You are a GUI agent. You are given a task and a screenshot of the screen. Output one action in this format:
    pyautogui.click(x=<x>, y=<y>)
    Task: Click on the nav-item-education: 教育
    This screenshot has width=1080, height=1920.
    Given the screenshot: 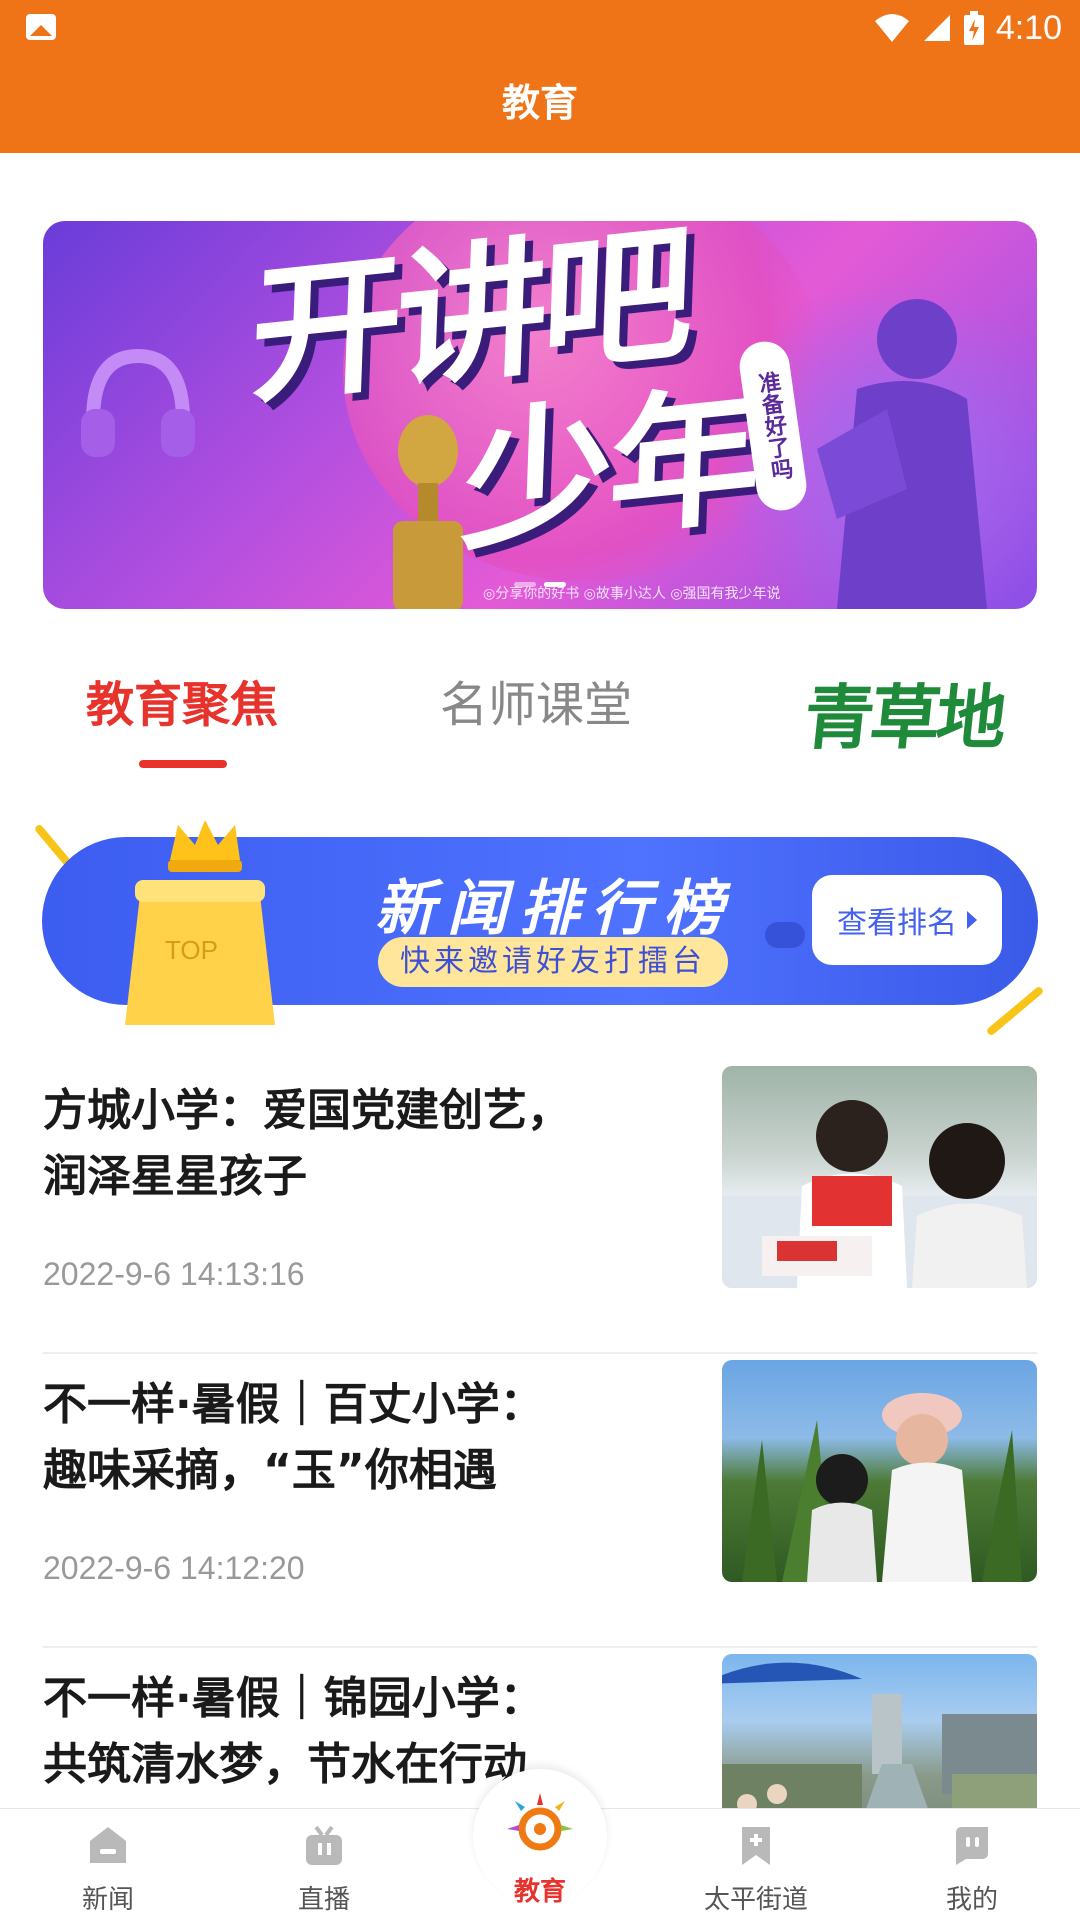 What is the action you would take?
    pyautogui.click(x=540, y=1864)
    